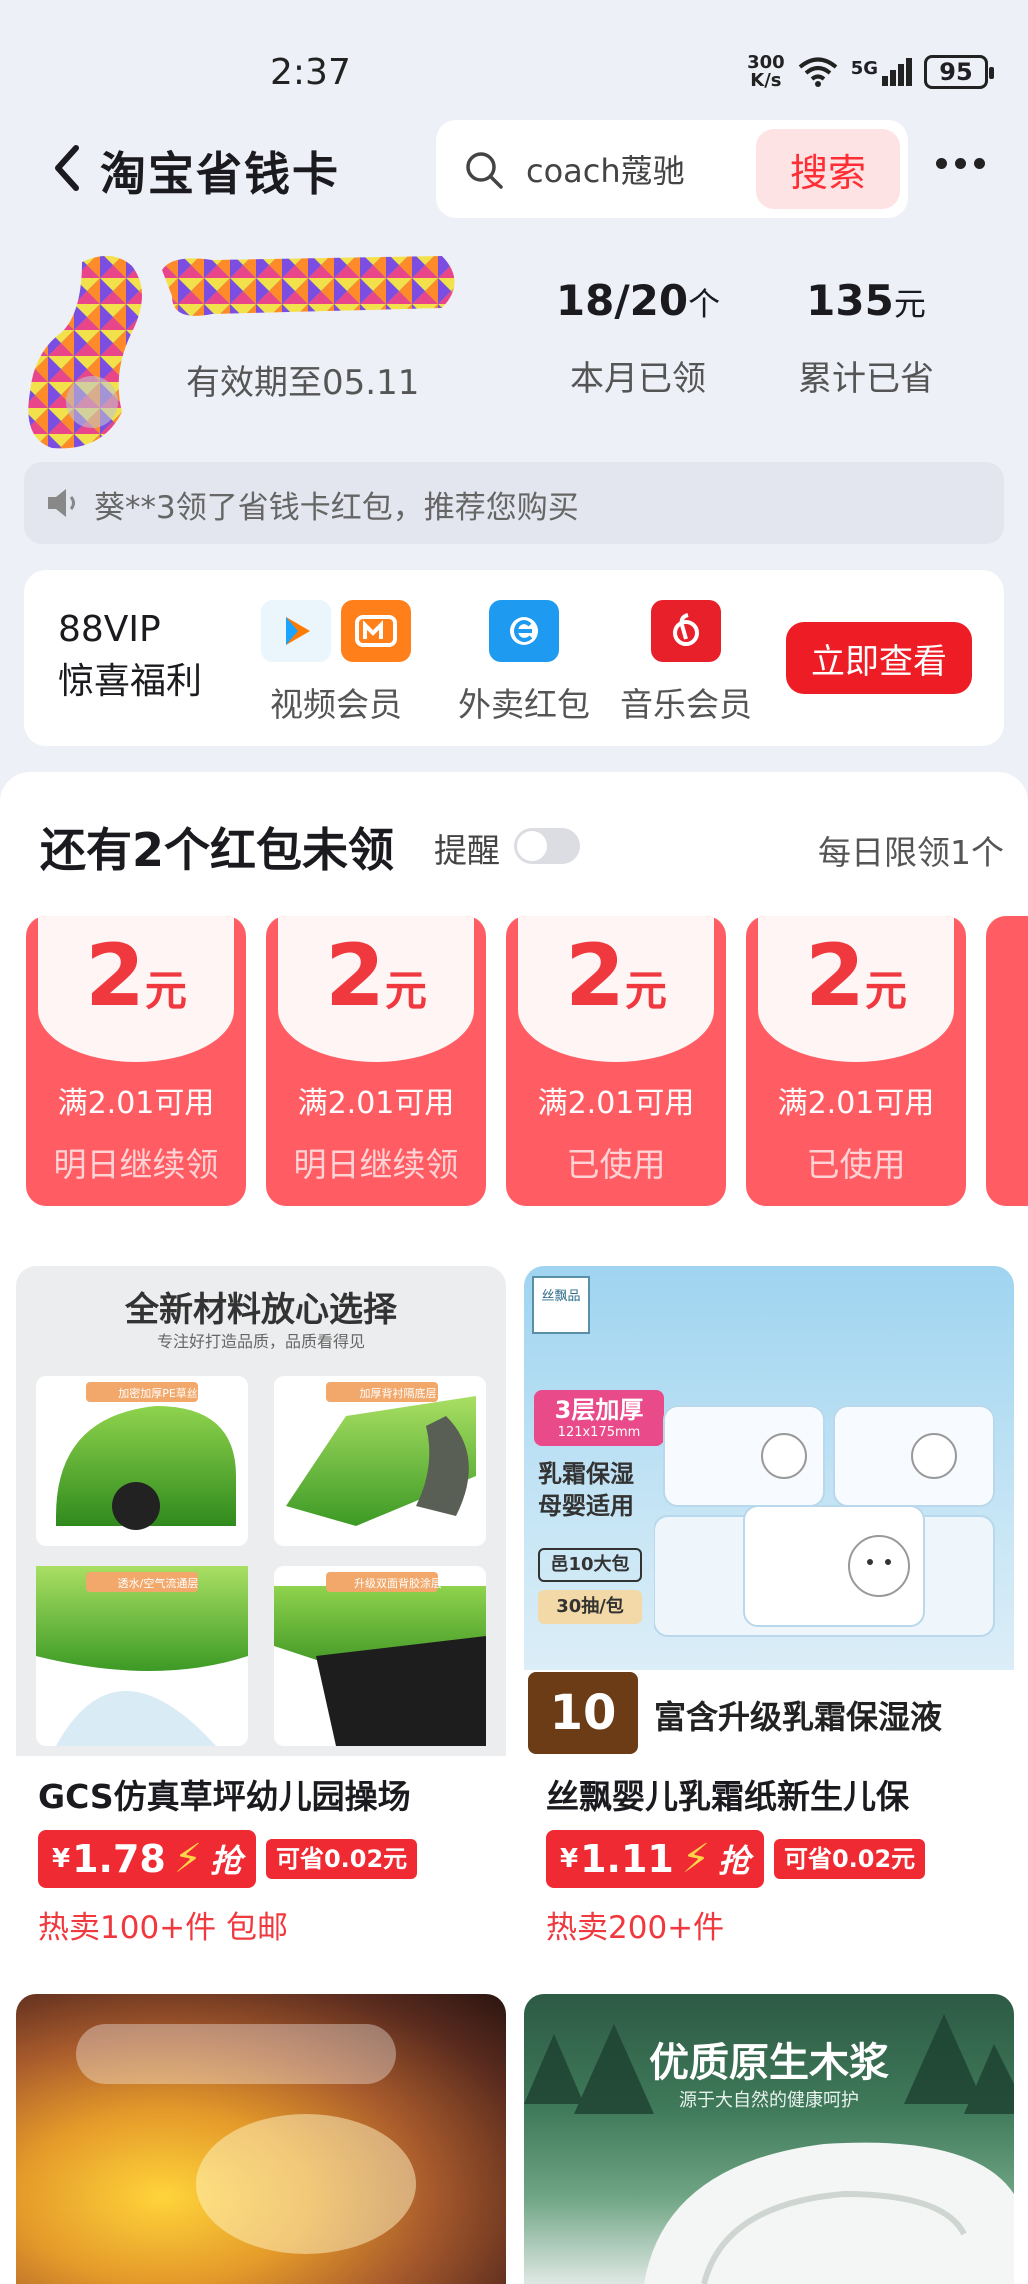 This screenshot has width=1028, height=2284. I want to click on stat-unit: 个, so click(704, 304).